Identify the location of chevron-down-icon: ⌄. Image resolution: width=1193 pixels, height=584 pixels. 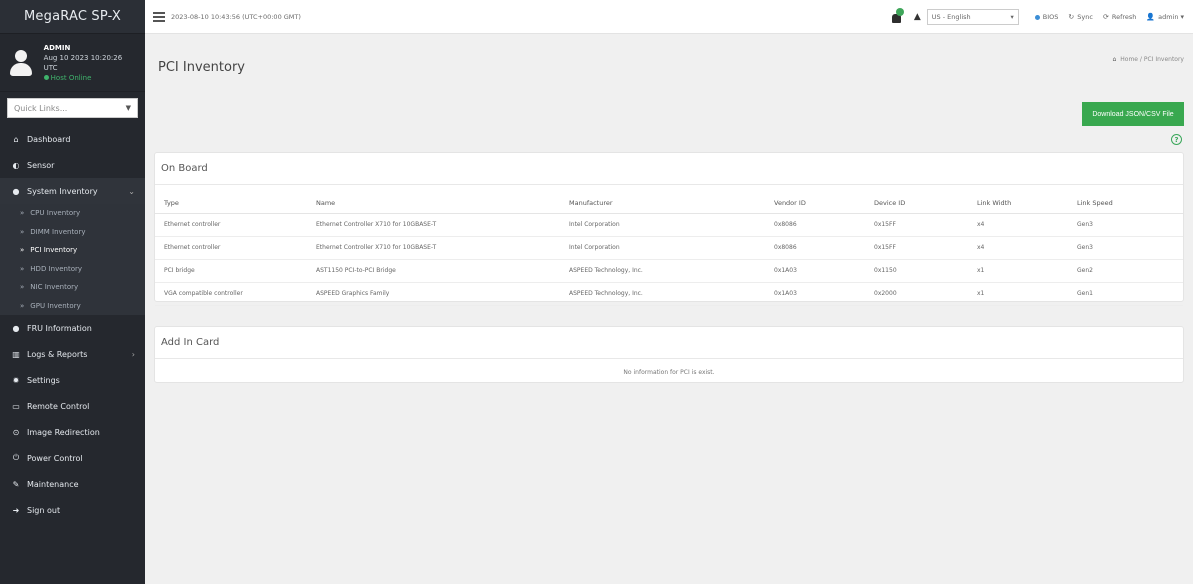
(131, 191).